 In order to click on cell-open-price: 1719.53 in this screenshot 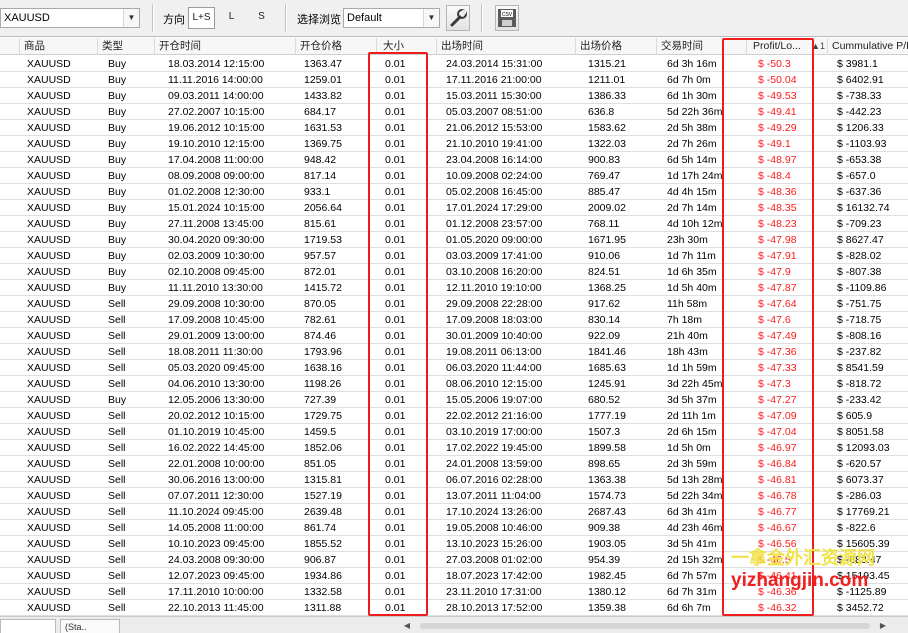, I will do `click(323, 240)`.